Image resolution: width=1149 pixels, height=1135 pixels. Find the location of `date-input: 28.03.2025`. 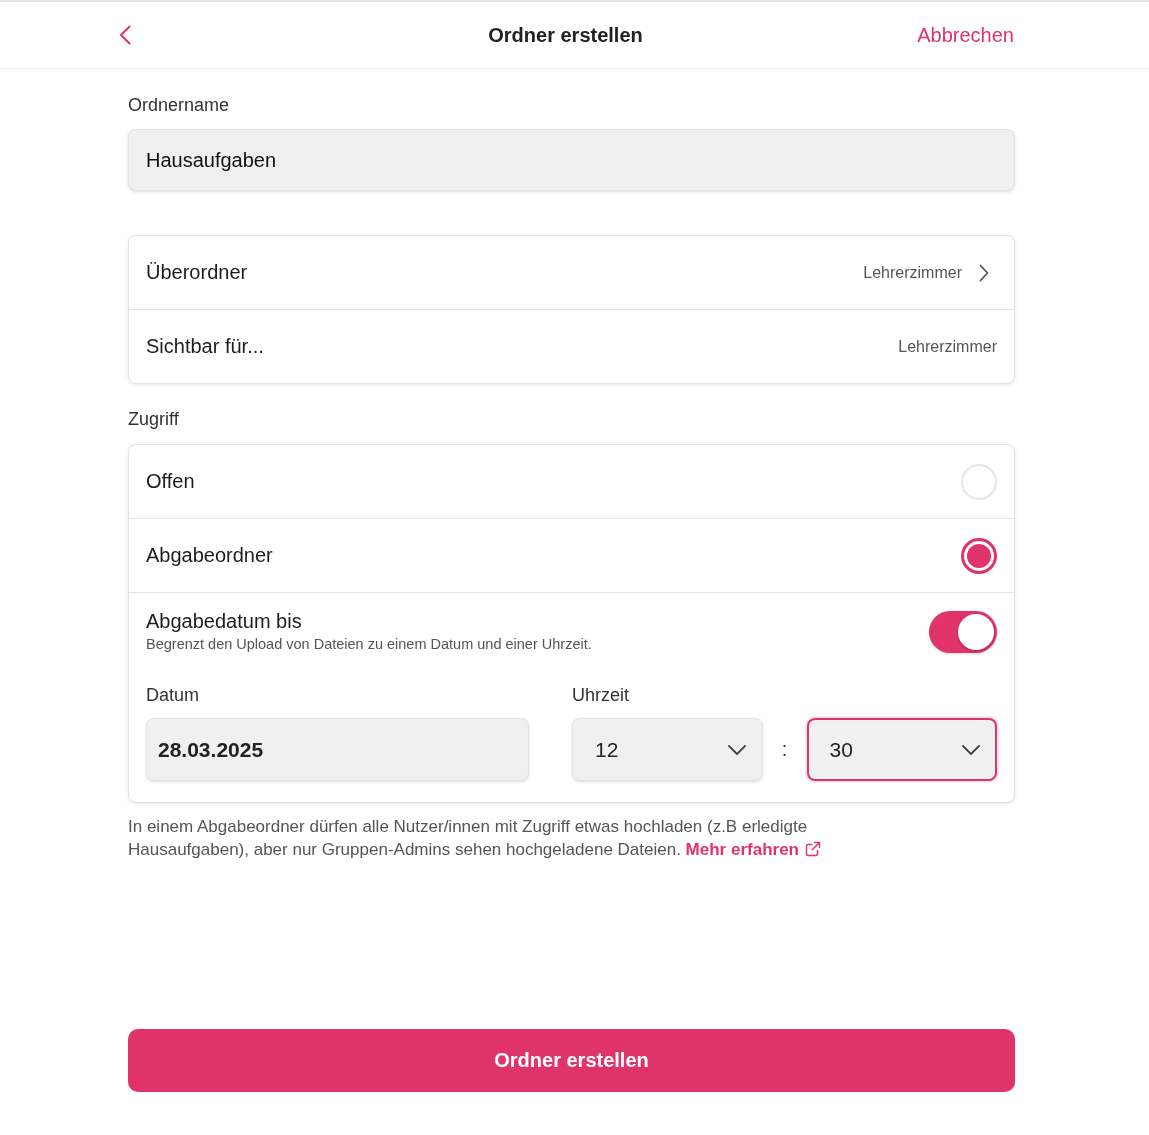

date-input: 28.03.2025 is located at coordinates (337, 749).